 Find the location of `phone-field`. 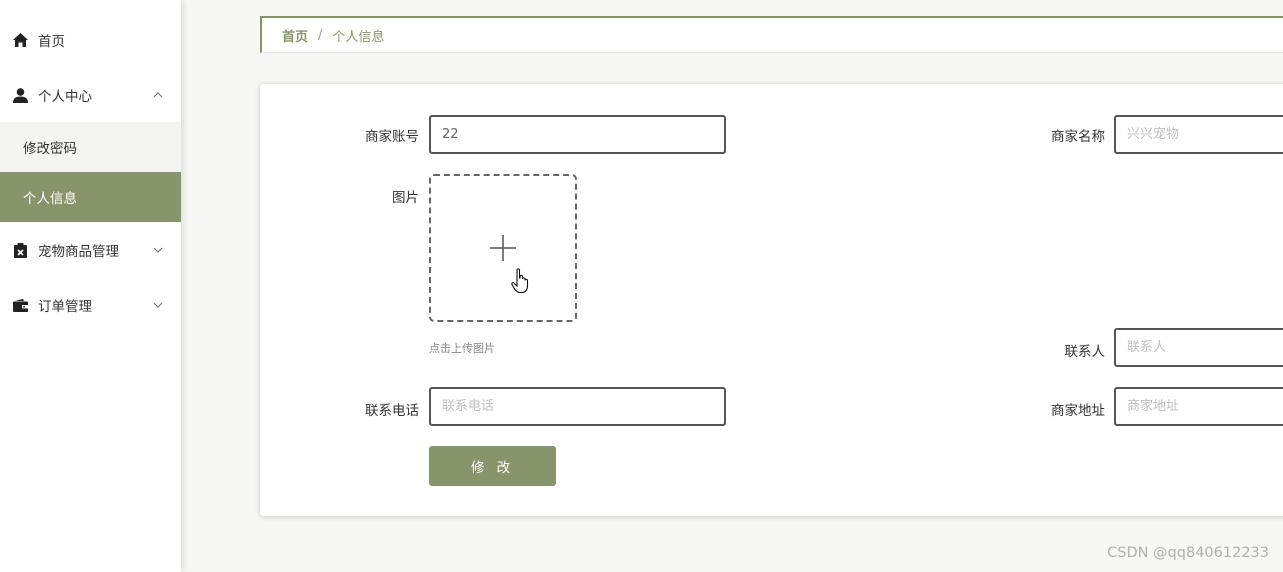

phone-field is located at coordinates (577, 406).